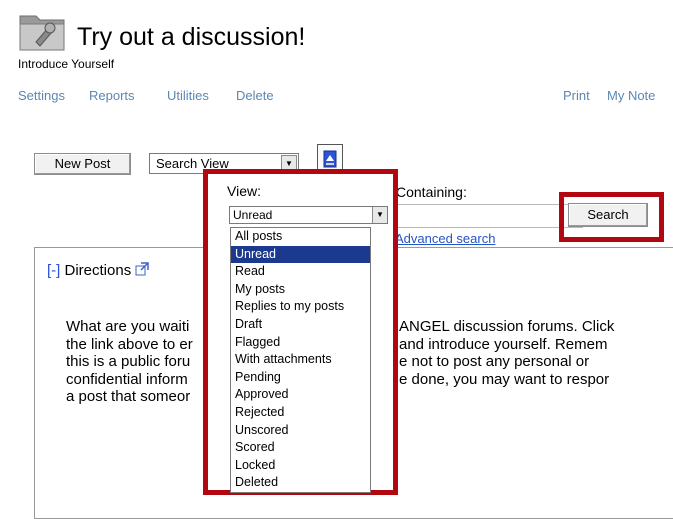 This screenshot has width=673, height=519. I want to click on directions-header: [-] Directions, so click(98, 270).